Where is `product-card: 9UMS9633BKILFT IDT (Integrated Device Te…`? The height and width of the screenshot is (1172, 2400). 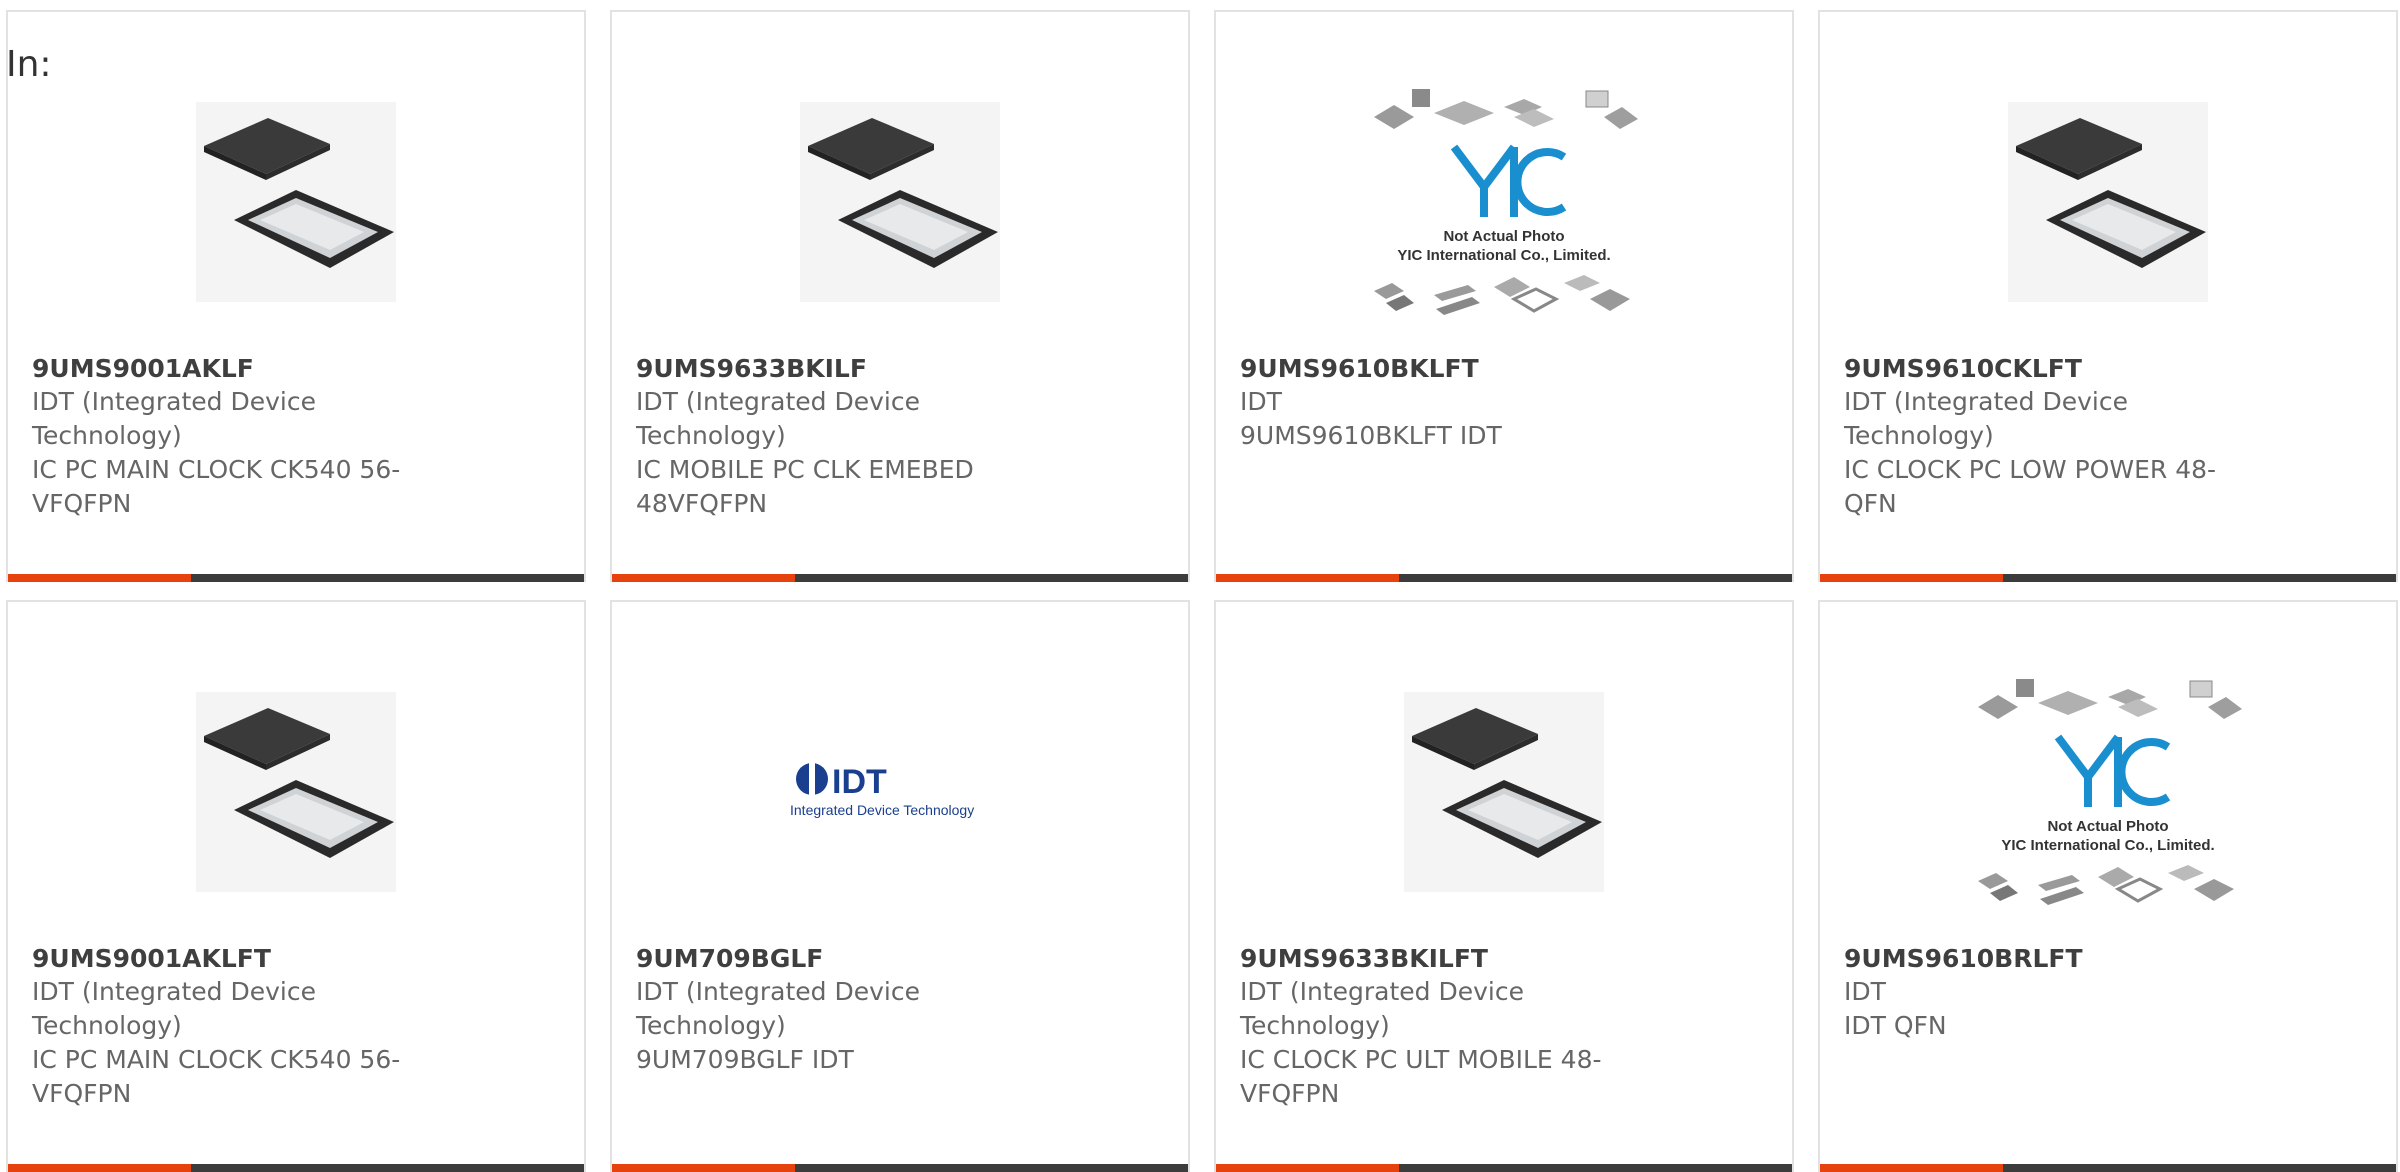 product-card: 9UMS9633BKILFT IDT (Integrated Device Te… is located at coordinates (1504, 886).